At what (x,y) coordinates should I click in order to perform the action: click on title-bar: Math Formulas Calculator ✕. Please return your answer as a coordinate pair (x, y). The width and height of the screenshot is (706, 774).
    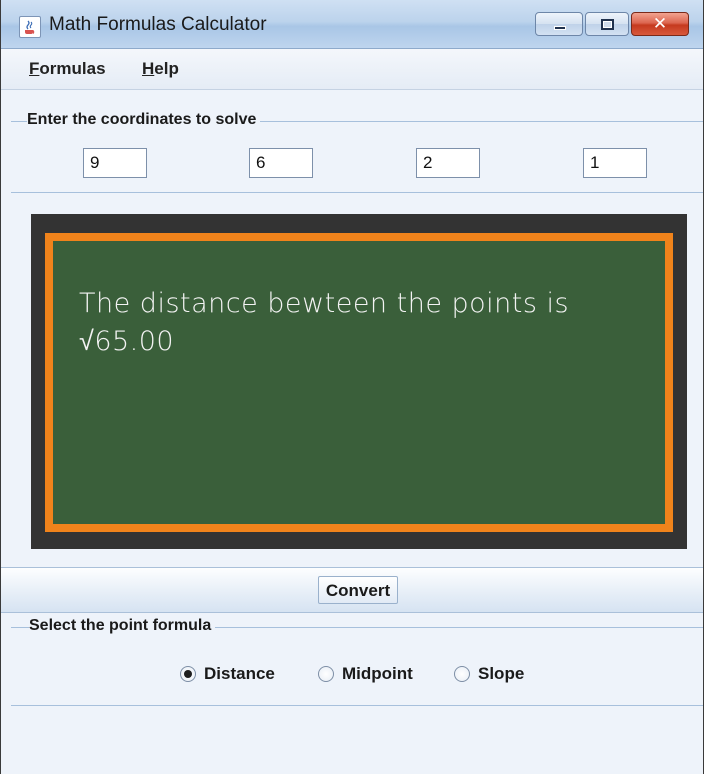
    Looking at the image, I should click on (352, 24).